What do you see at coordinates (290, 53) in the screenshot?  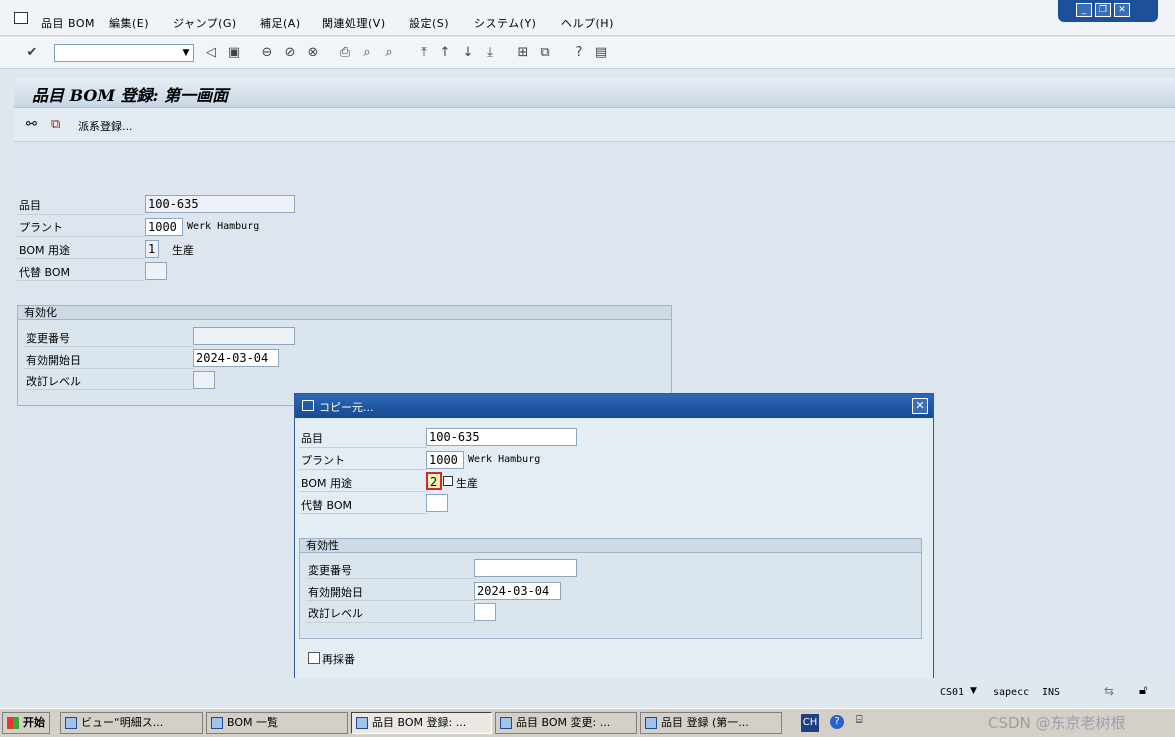 I see `exit-icon: ⊘` at bounding box center [290, 53].